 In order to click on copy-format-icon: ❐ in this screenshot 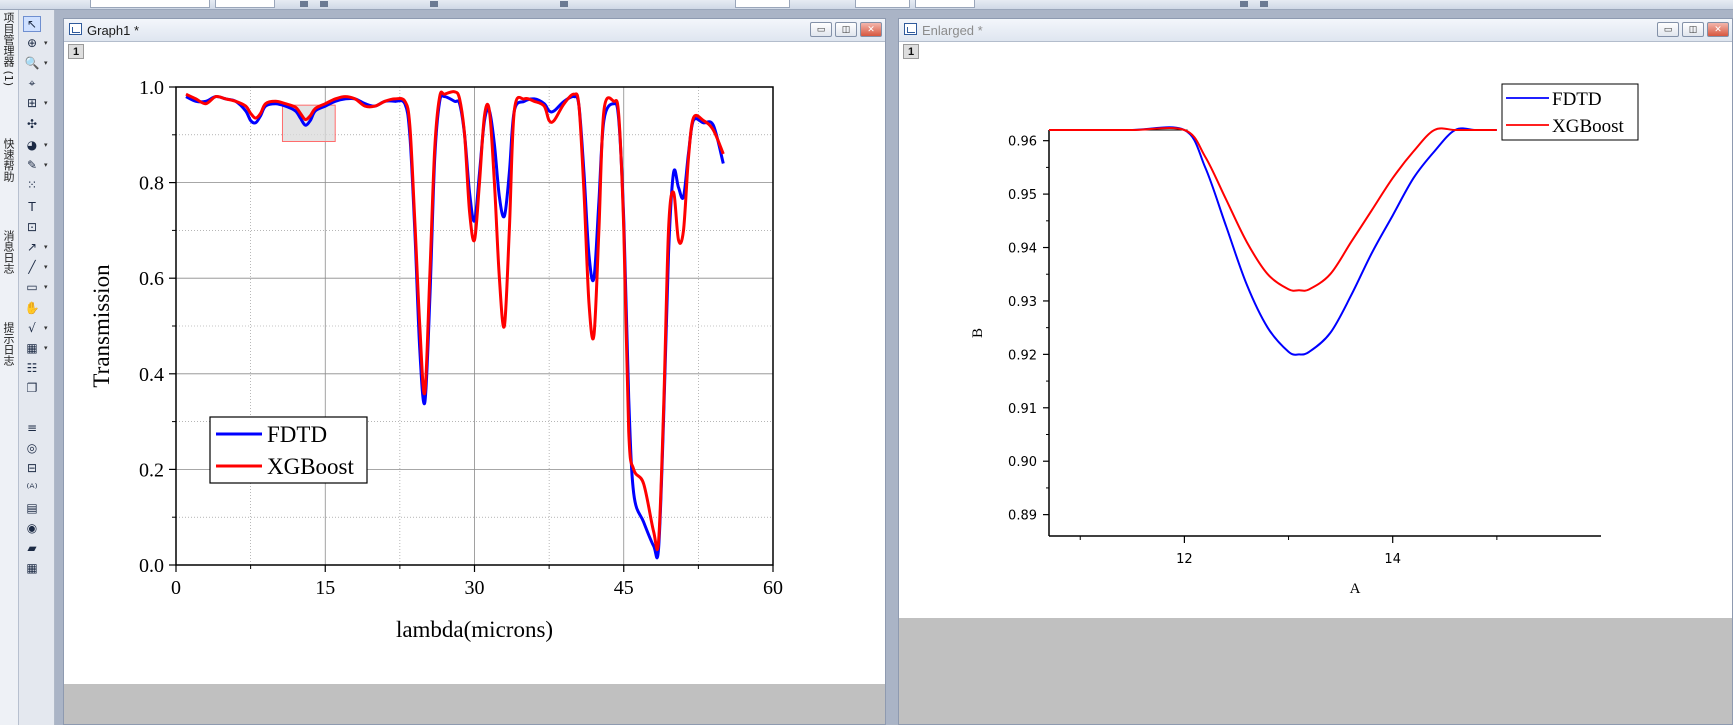, I will do `click(32, 388)`.